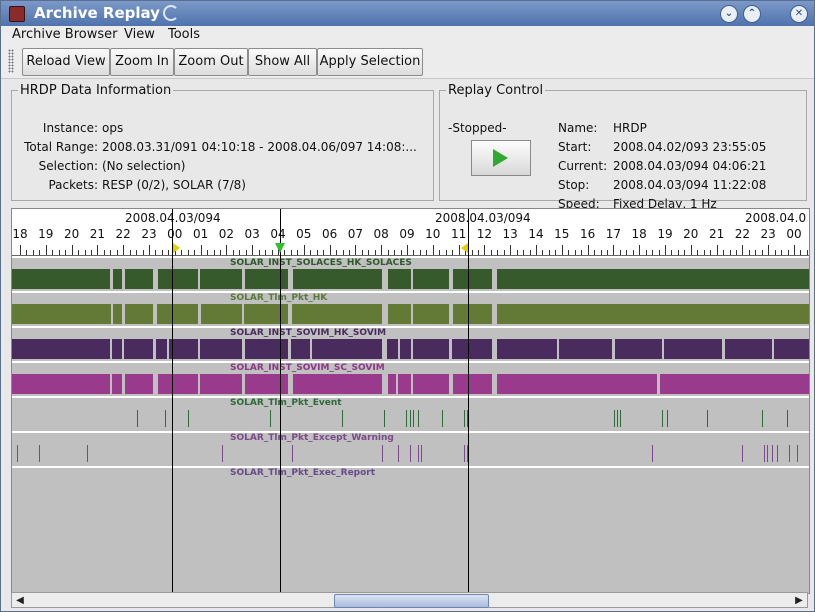 The image size is (815, 612). I want to click on replay-current-line, so click(280, 401).